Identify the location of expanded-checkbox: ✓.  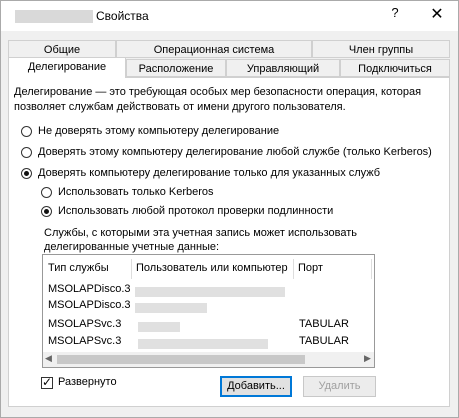
(47, 382).